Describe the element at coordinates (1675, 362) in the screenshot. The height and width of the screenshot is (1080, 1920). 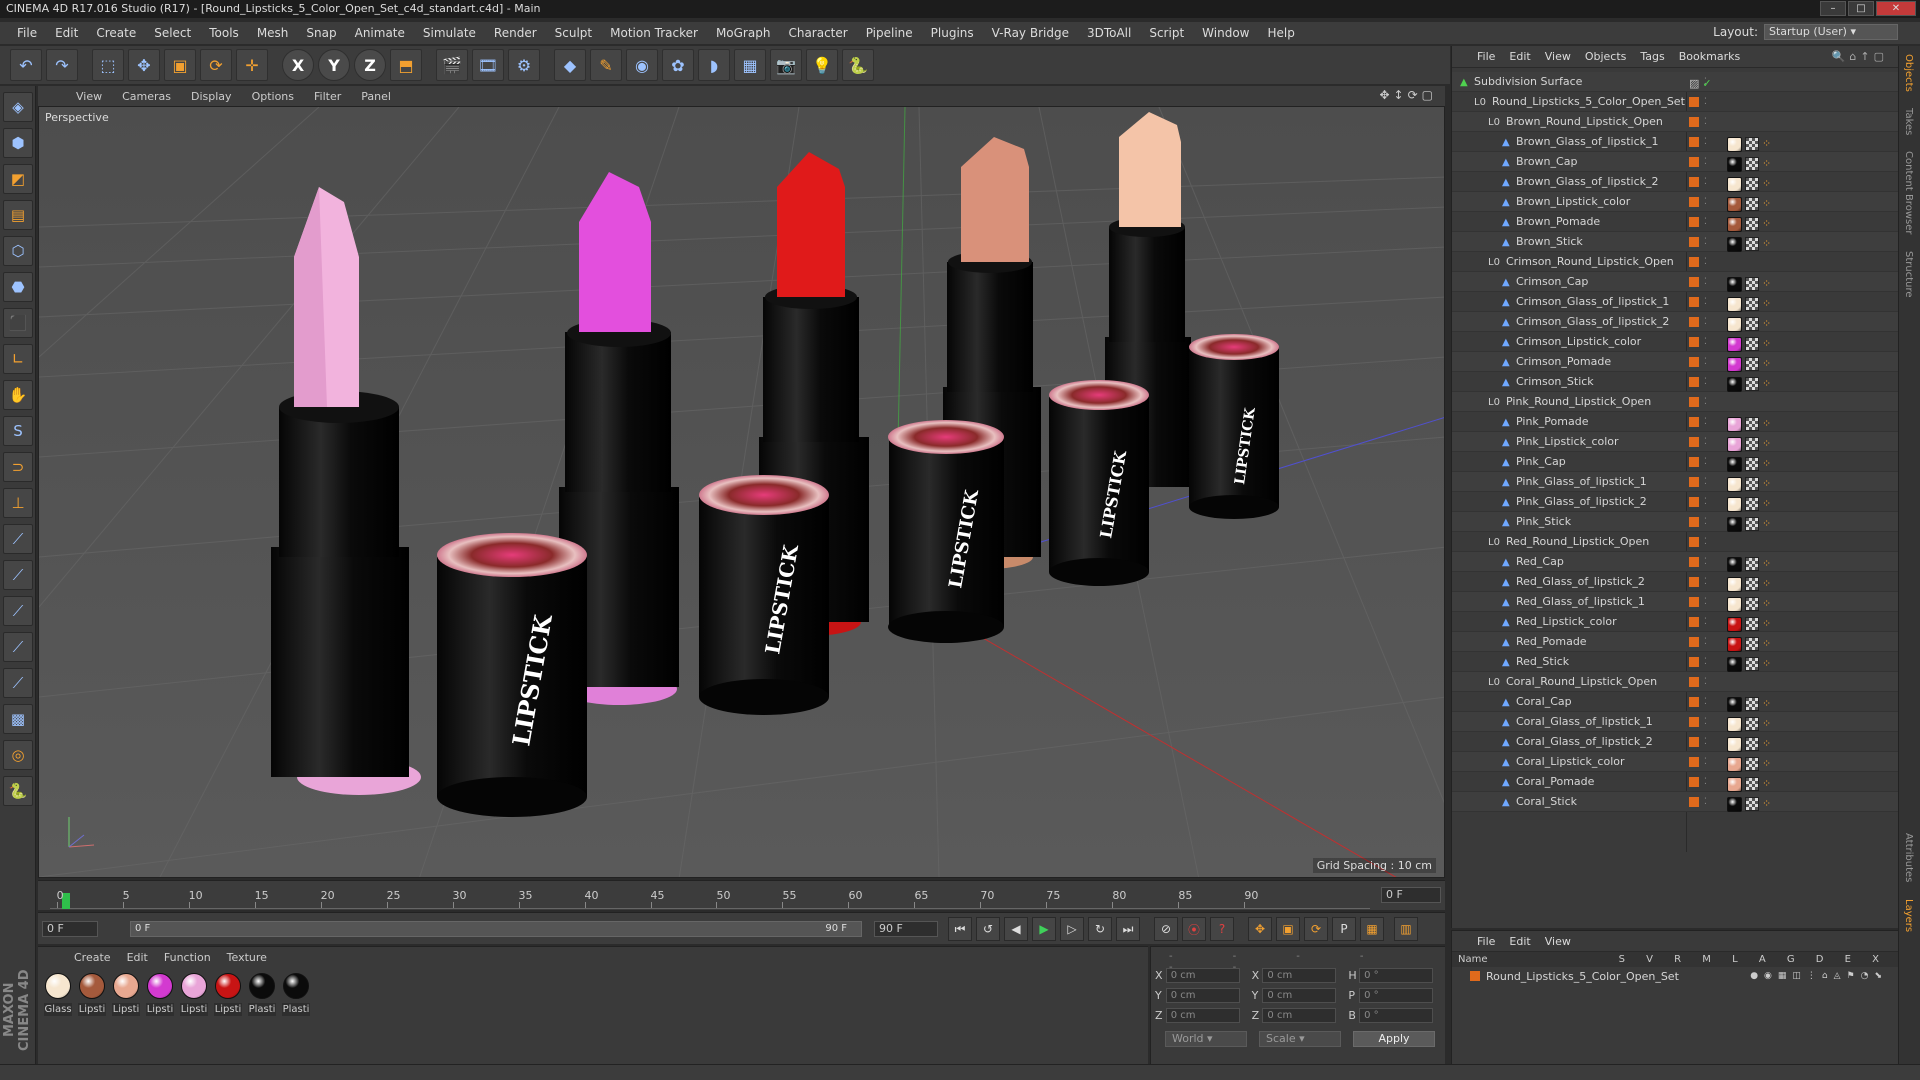
I see `object-row-crimson-pomade: ▲ Crimson_Pomade ⁚ ⁘` at that location.